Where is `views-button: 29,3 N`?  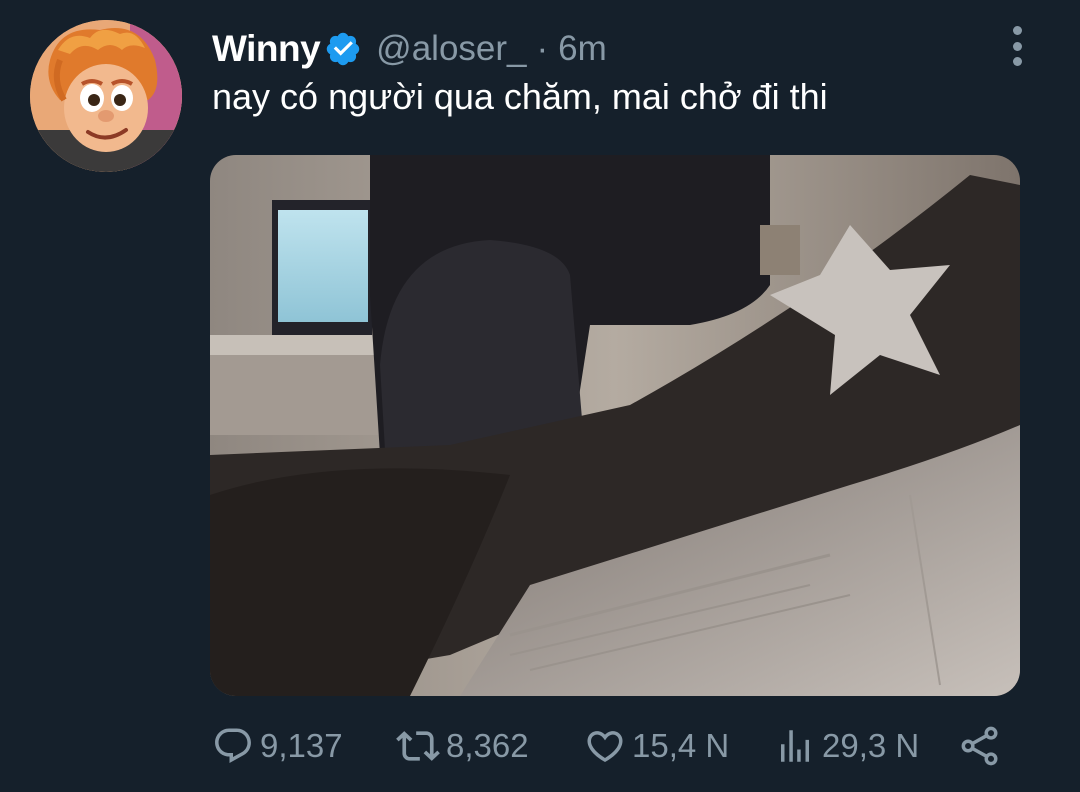
views-button: 29,3 N is located at coordinates (846, 746).